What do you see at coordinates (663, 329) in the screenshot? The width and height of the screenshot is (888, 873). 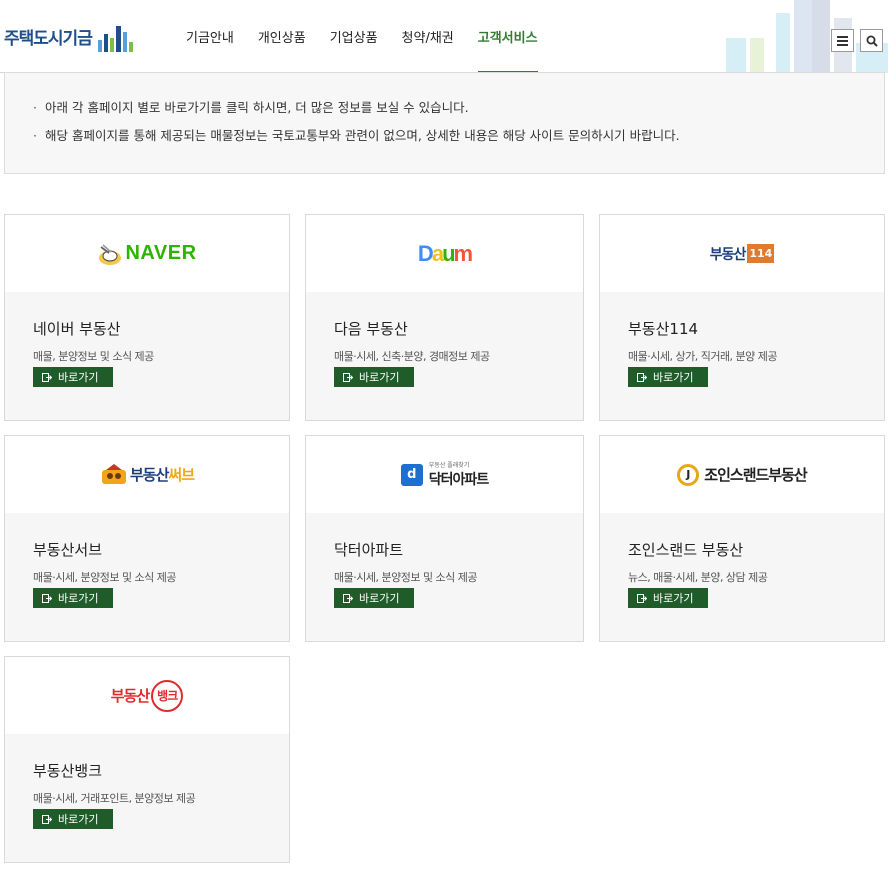 I see `card-title: 부동산114` at bounding box center [663, 329].